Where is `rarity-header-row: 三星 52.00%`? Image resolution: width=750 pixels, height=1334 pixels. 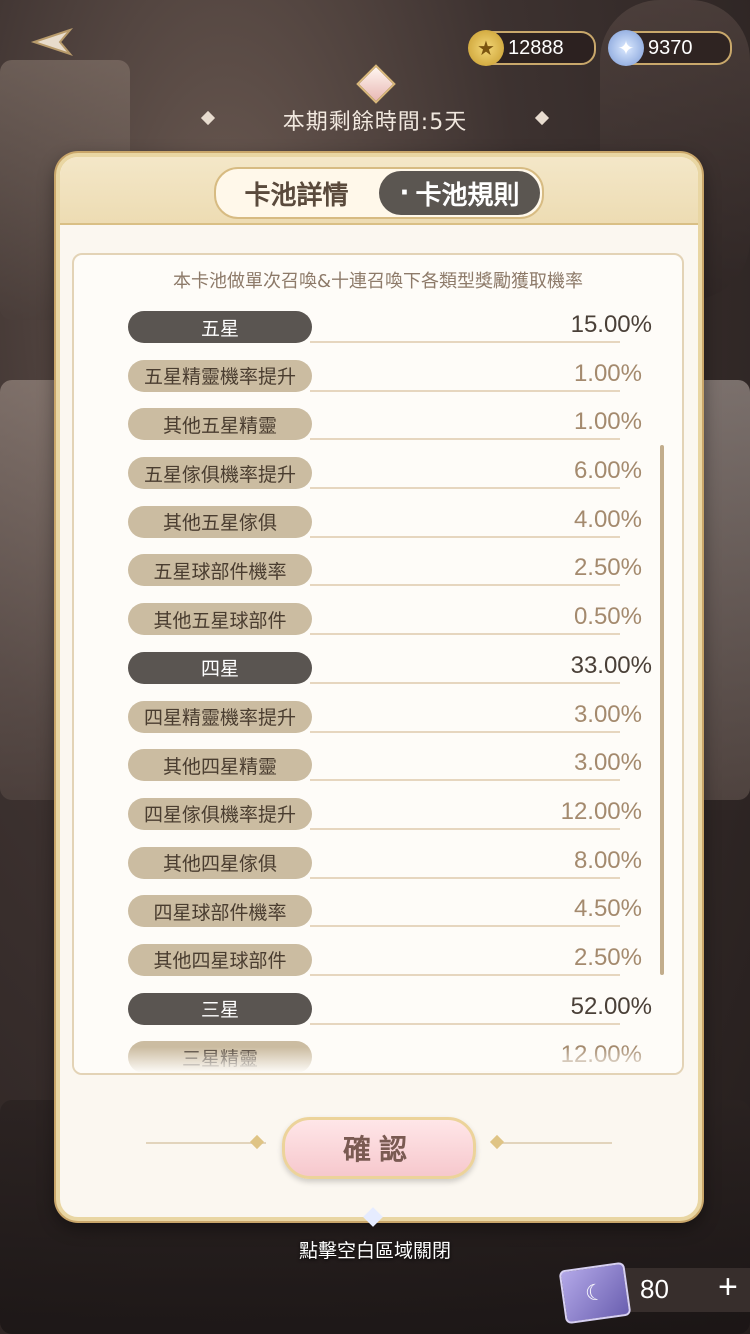
rarity-header-row: 三星 52.00% is located at coordinates (378, 1015).